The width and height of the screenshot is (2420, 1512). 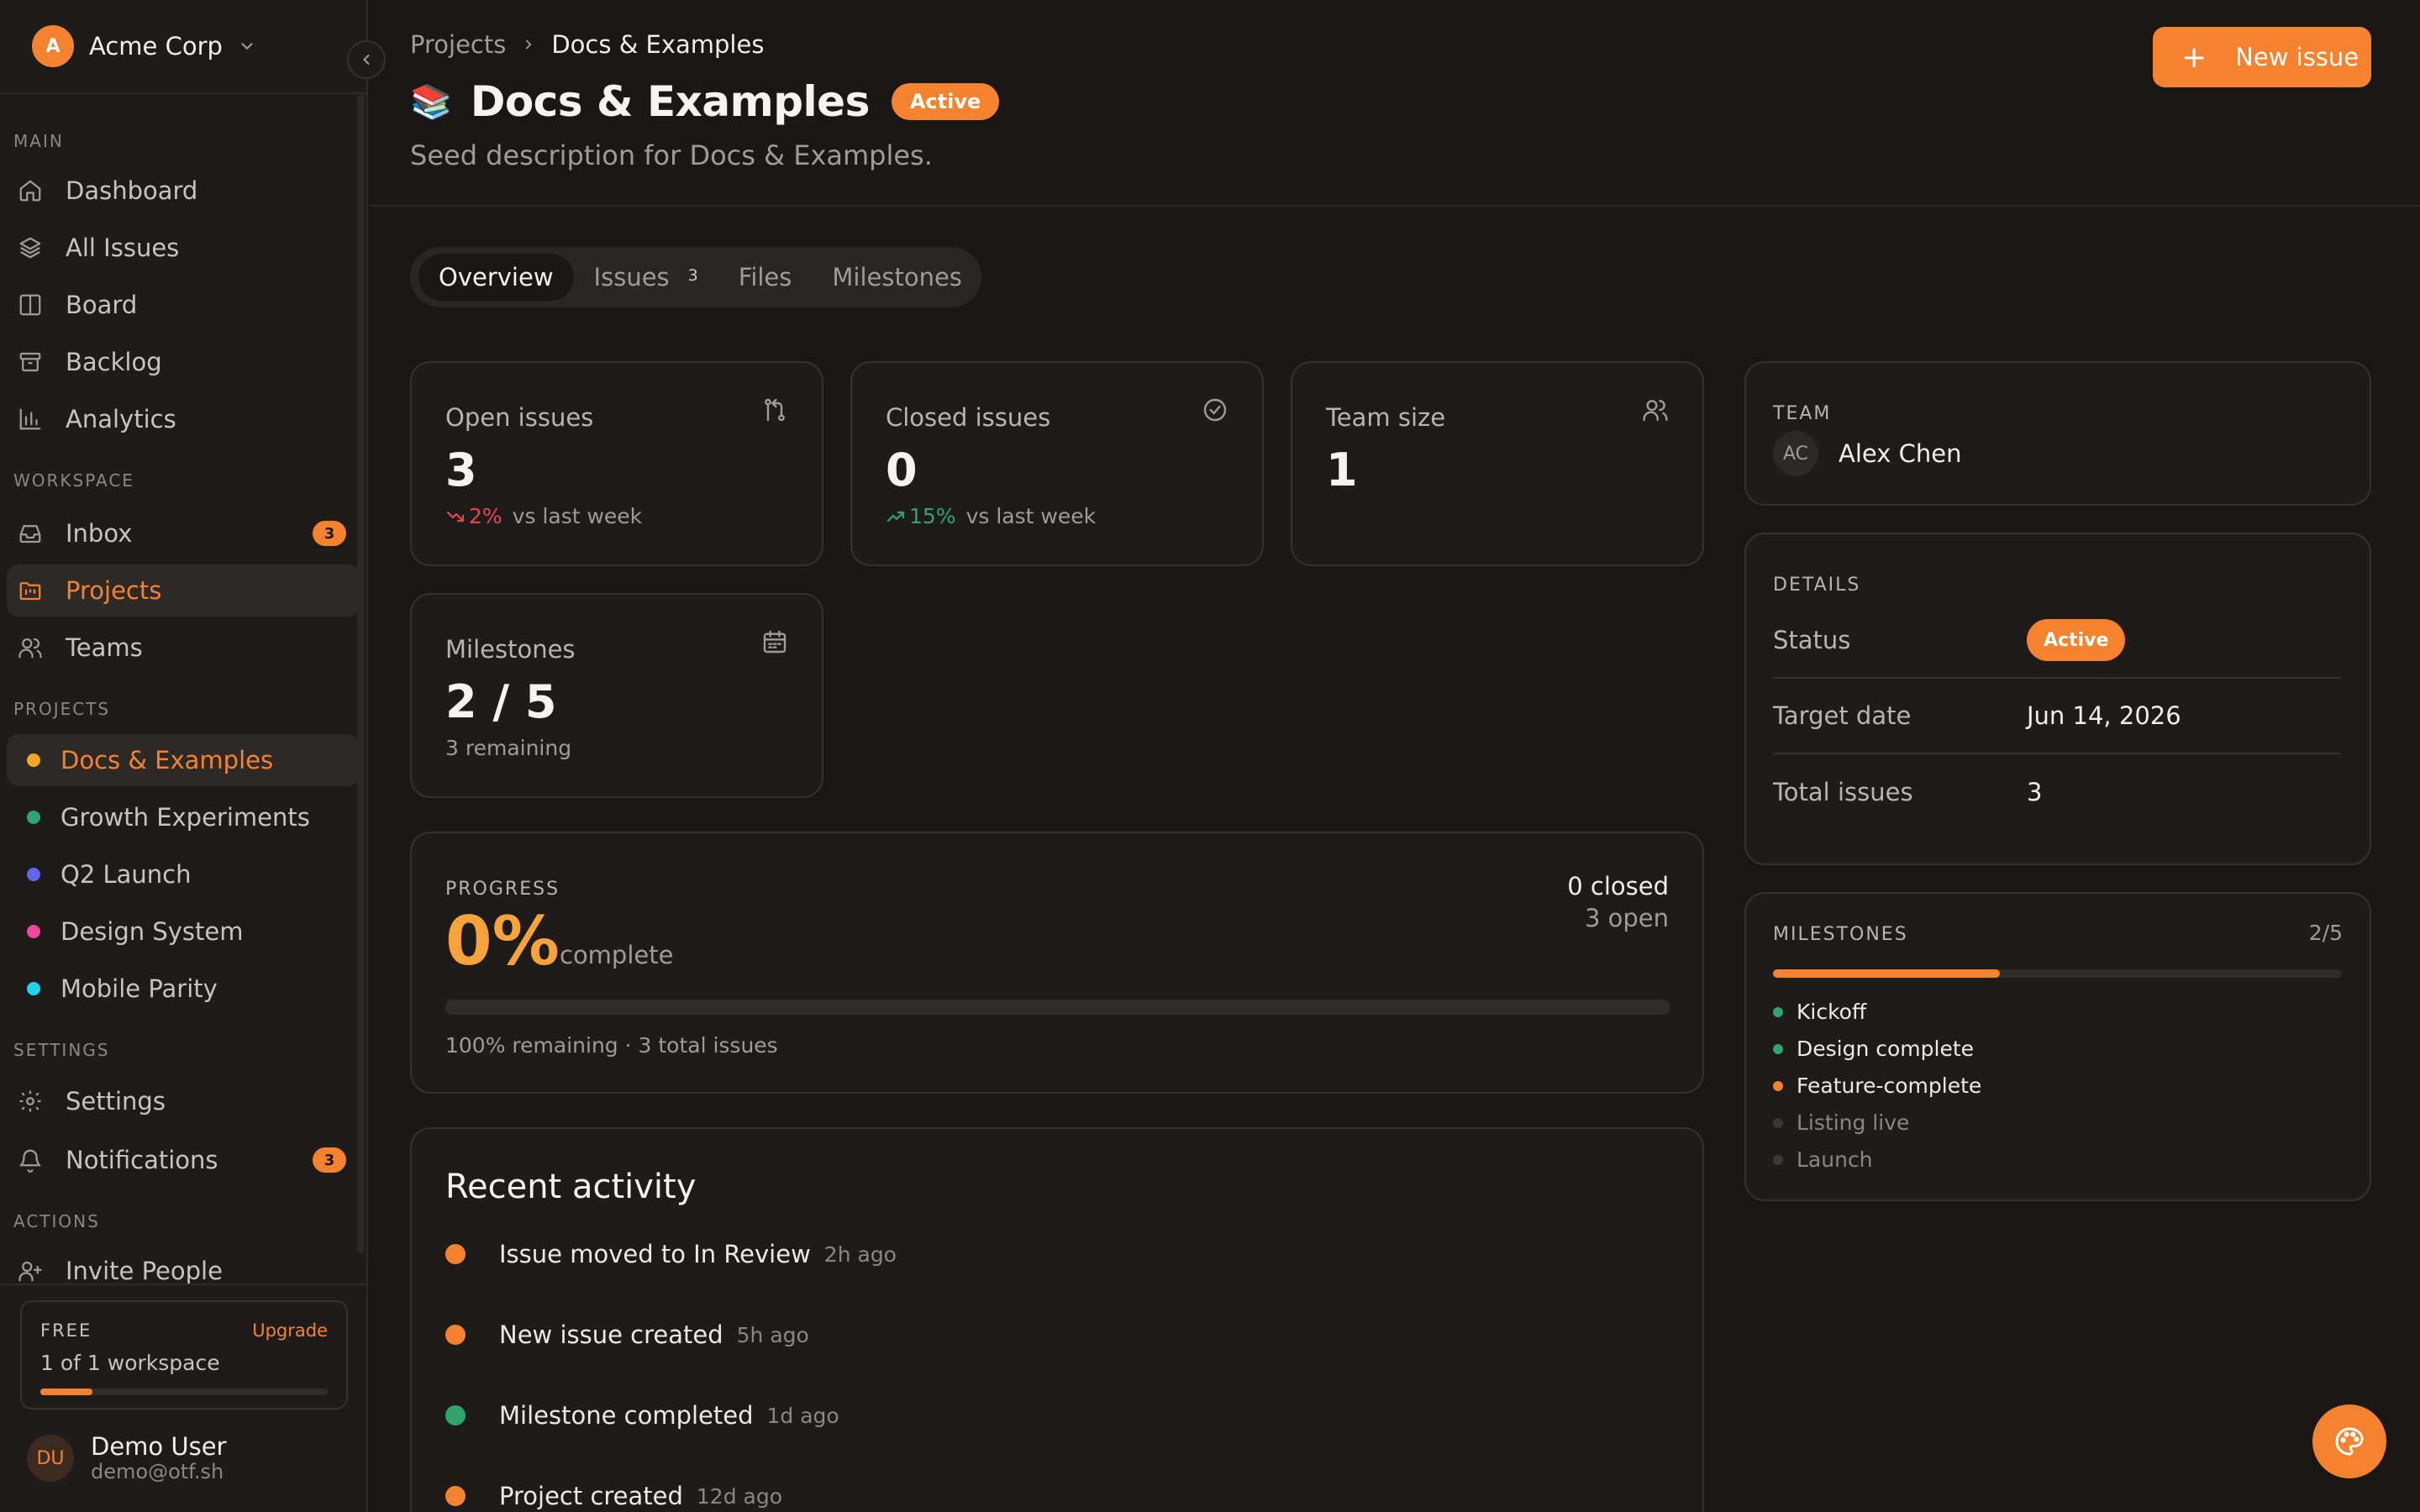 What do you see at coordinates (183, 47) in the screenshot?
I see `workspace-switcher: A Acme Corp` at bounding box center [183, 47].